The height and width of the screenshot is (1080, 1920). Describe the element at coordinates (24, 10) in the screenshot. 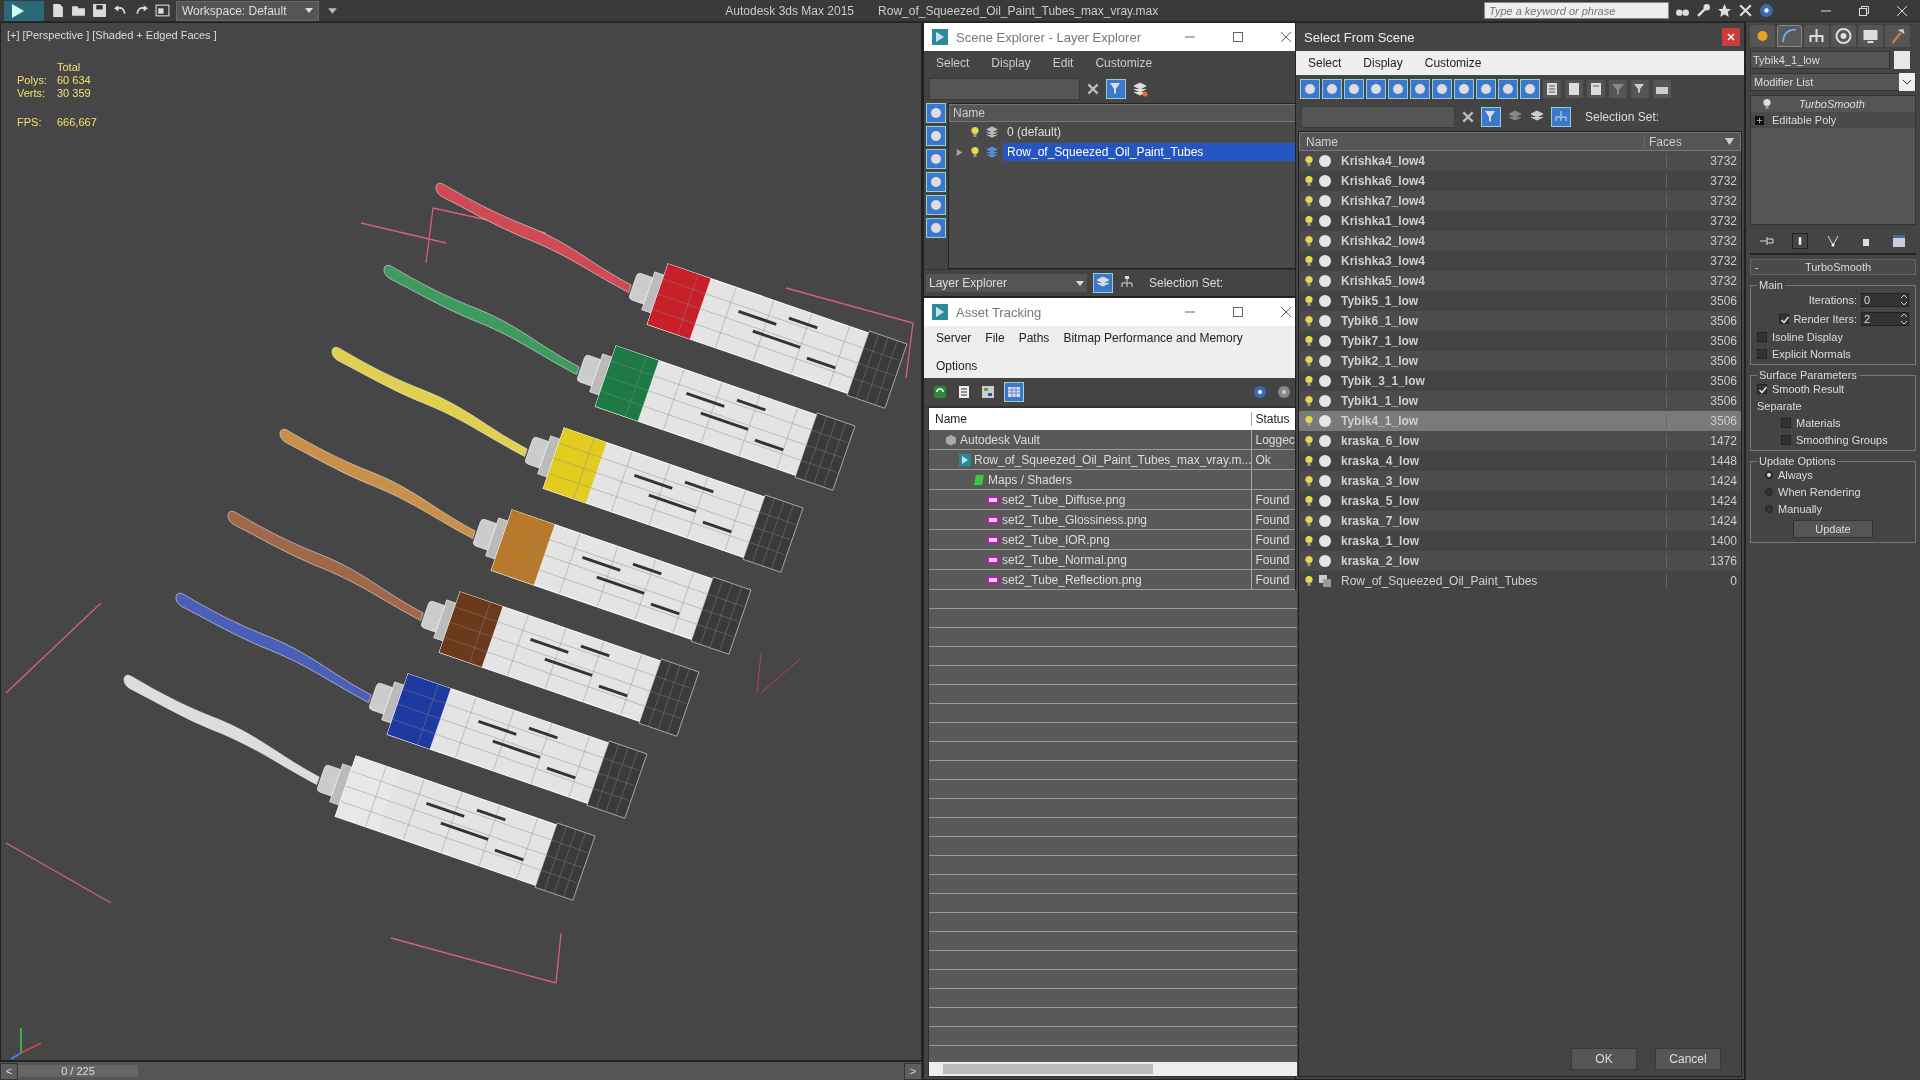

I see `app-logo-icon` at that location.